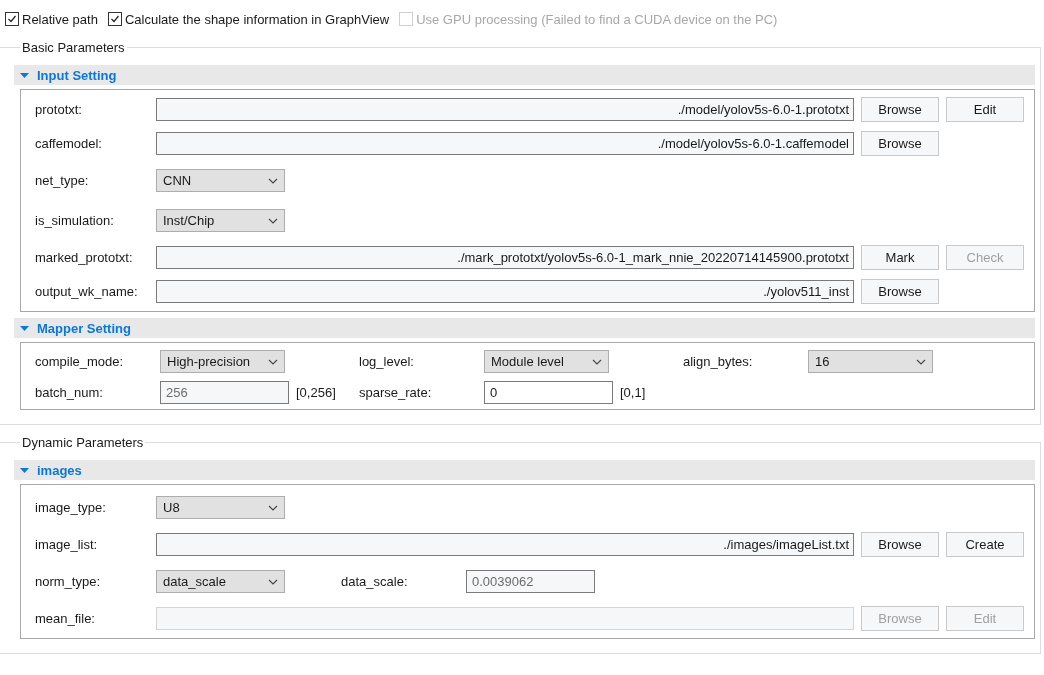 This screenshot has height=675, width=1044. I want to click on field-label: marked_prototxt:, so click(84, 257).